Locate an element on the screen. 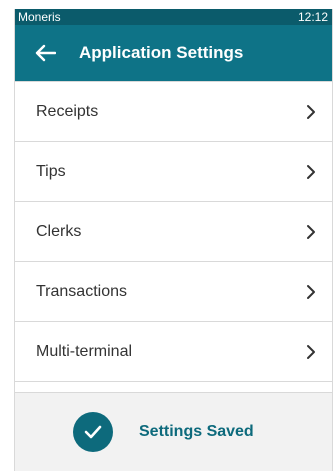 Image resolution: width=336 pixels, height=475 pixels. menu-item-receipts: Receipts is located at coordinates (173, 112).